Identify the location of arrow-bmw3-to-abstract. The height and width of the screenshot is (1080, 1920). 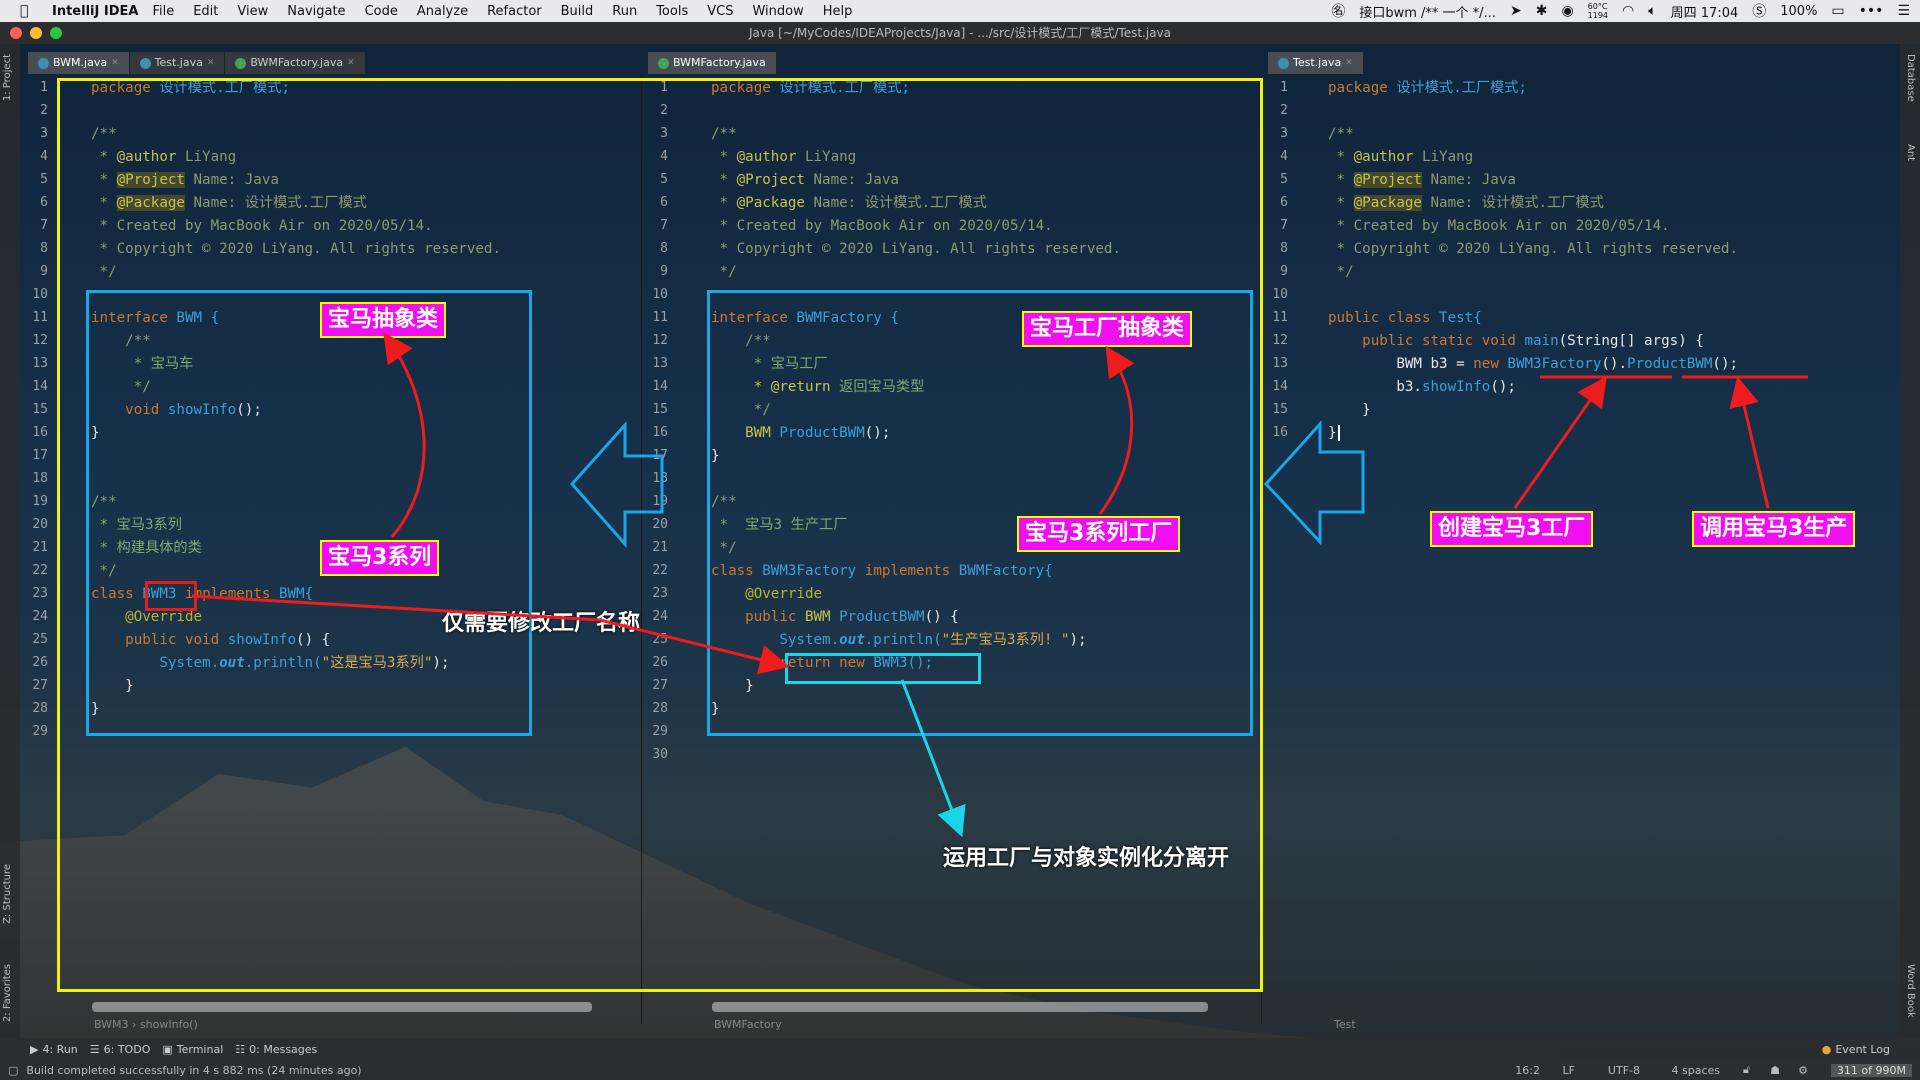
(404, 435).